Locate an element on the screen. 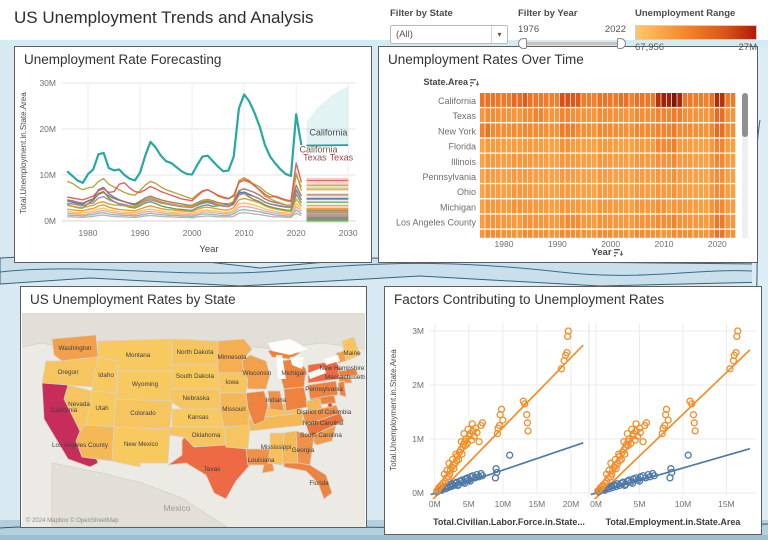 This screenshot has height=540, width=768. svg-text: Year is located at coordinates (208, 249).